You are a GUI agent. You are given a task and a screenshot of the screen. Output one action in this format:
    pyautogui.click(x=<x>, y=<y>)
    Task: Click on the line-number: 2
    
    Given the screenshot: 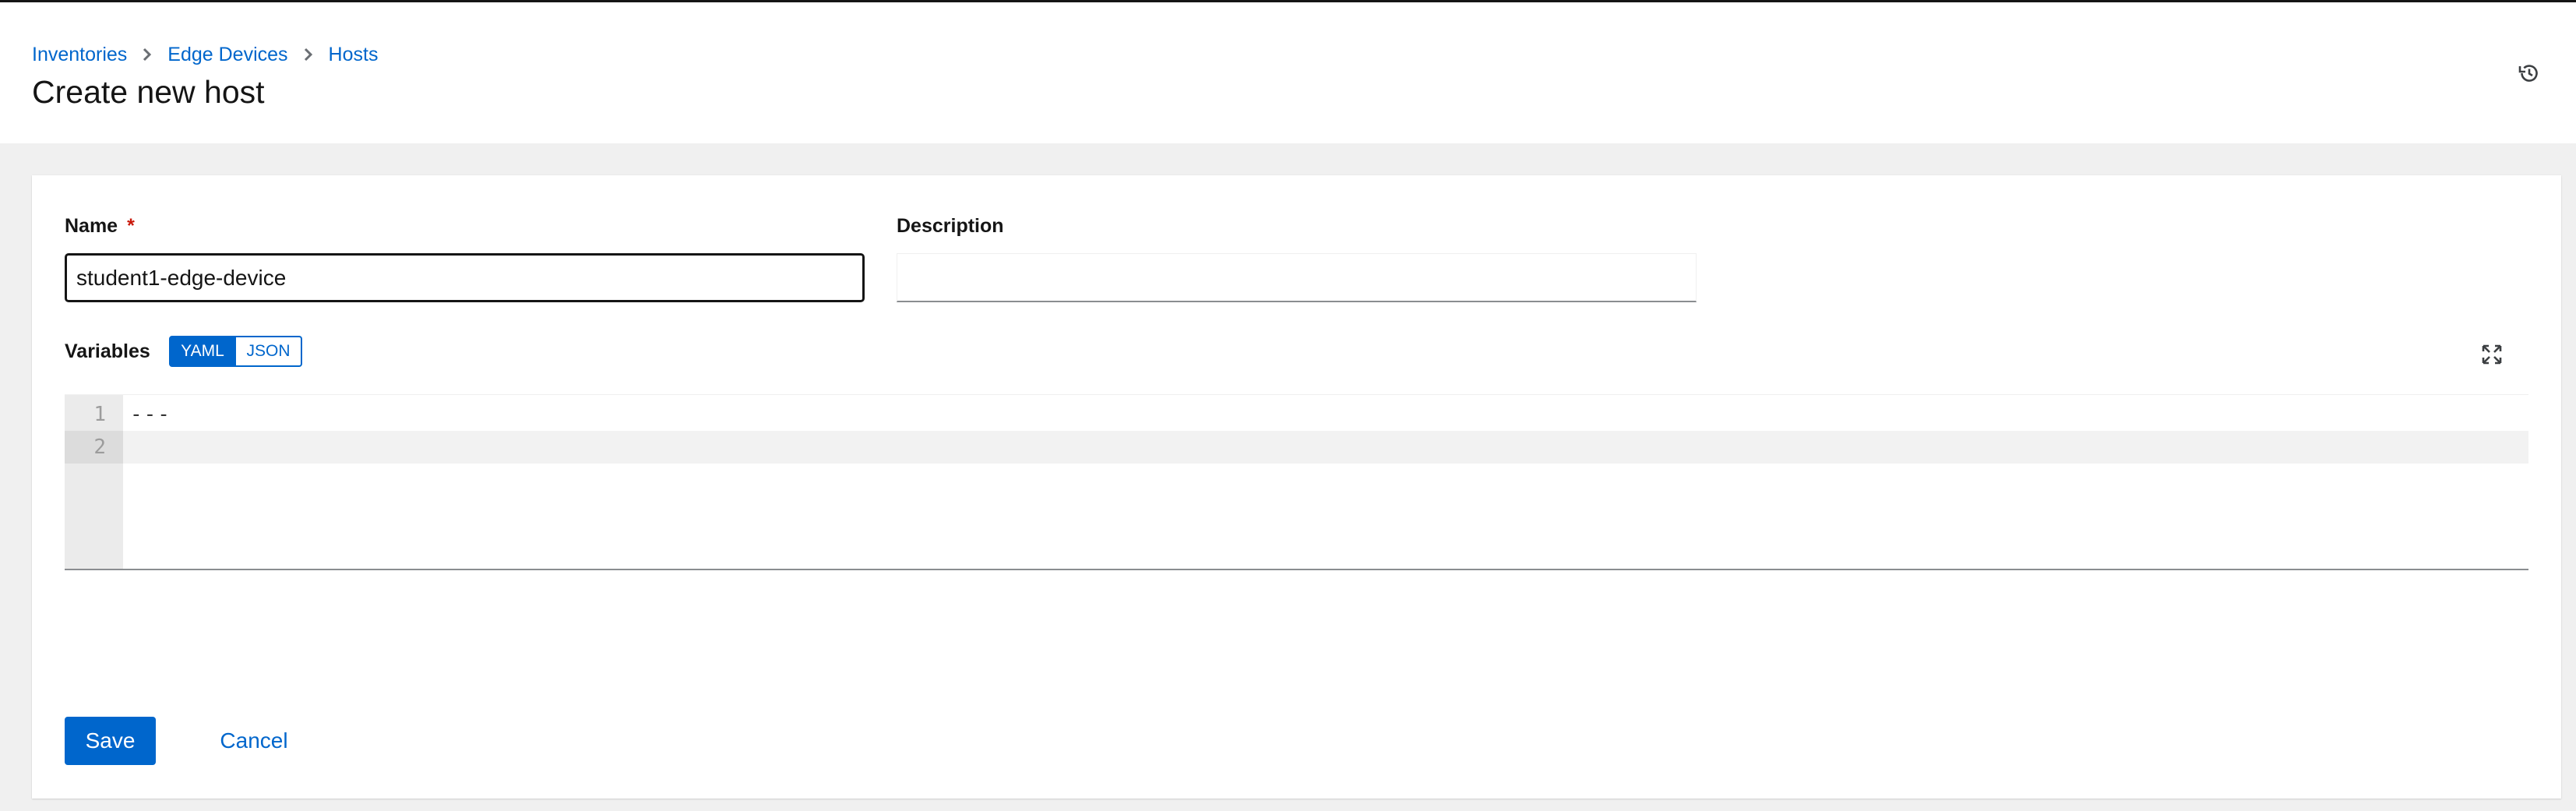 What is the action you would take?
    pyautogui.click(x=94, y=447)
    